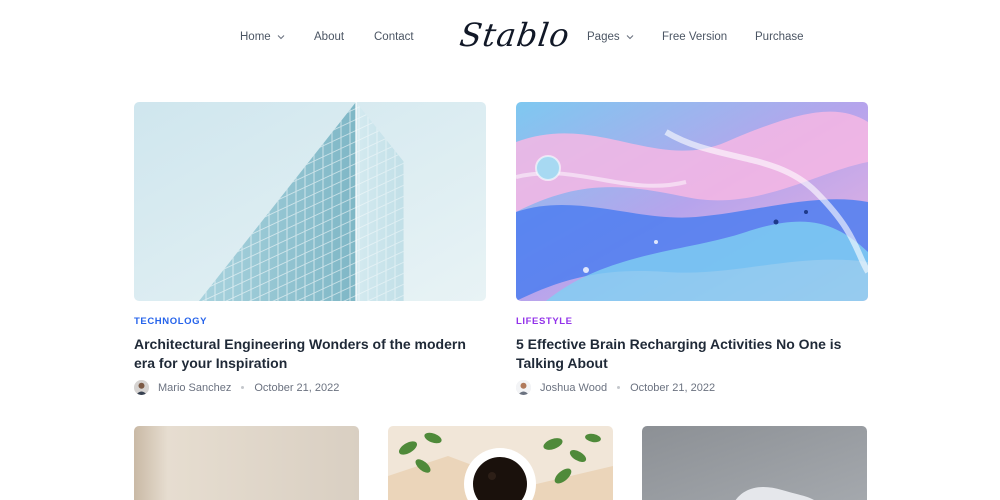 This screenshot has width=1000, height=500. I want to click on nav-about: About, so click(329, 37).